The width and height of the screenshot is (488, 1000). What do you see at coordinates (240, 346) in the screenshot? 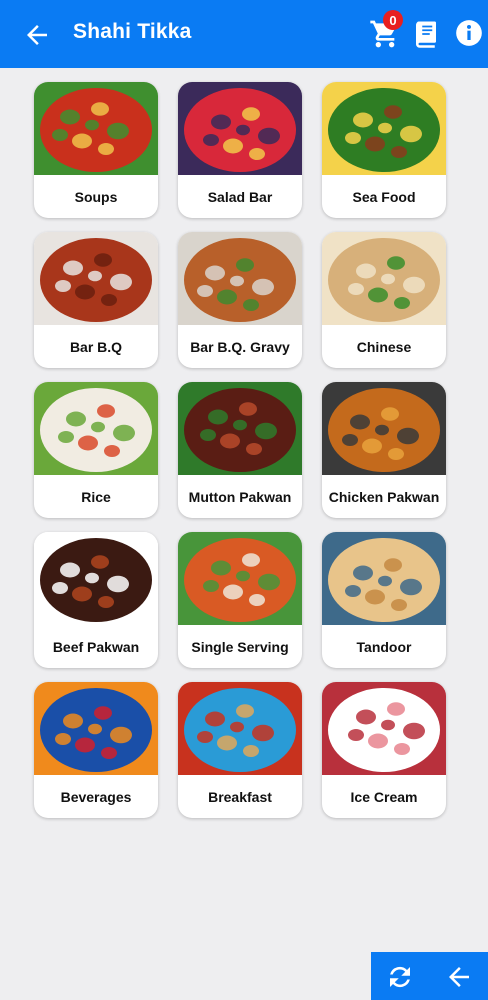
I see `category-label: Bar B.Q. Gravy` at bounding box center [240, 346].